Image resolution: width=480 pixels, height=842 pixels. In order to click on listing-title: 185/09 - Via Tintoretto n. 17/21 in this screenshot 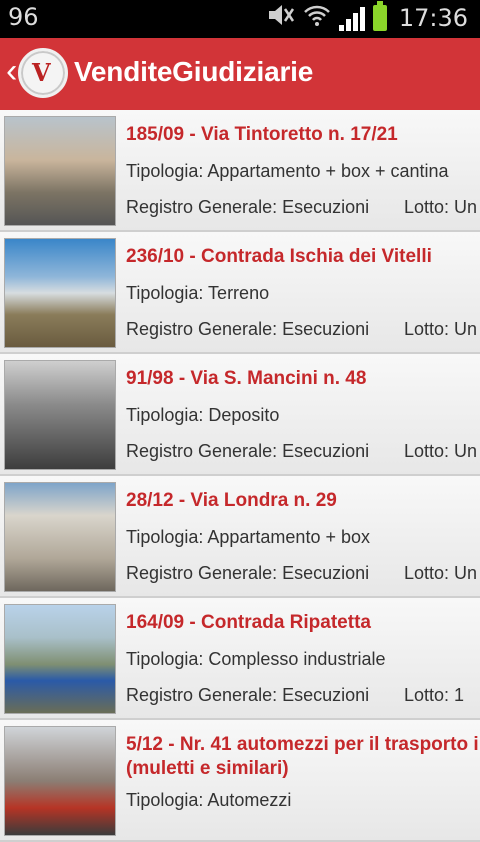, I will do `click(262, 134)`.